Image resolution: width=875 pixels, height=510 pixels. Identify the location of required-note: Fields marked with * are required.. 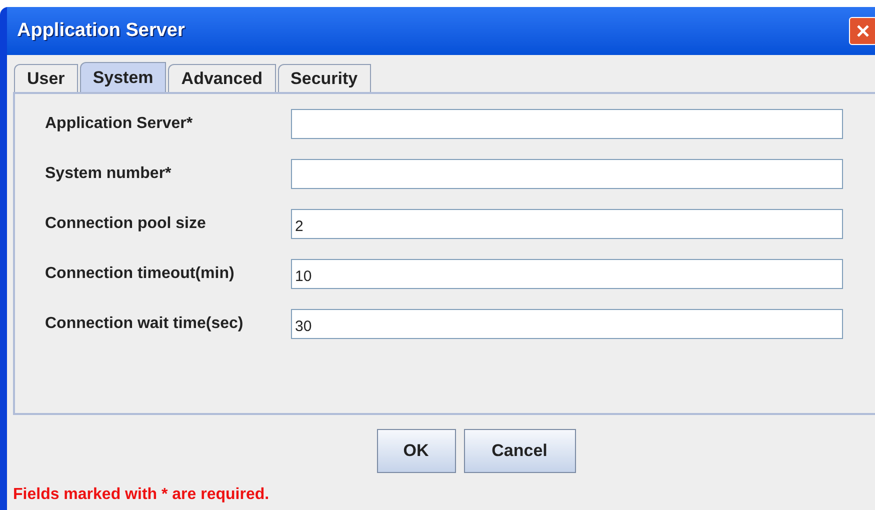
(141, 495).